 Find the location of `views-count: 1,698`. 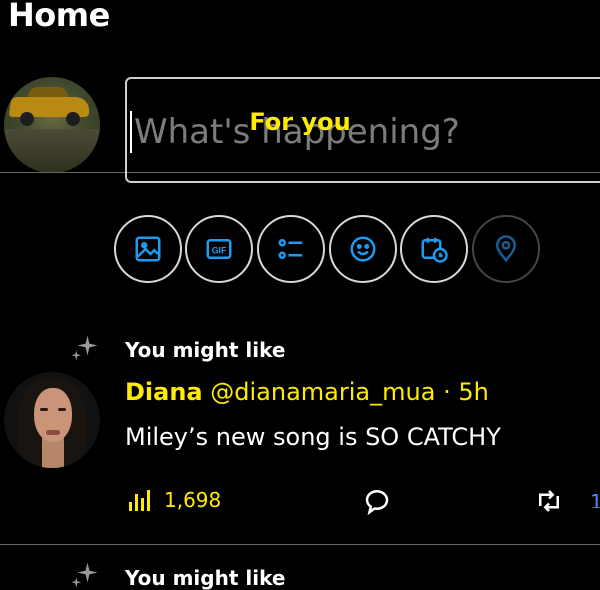

views-count: 1,698 is located at coordinates (193, 500).